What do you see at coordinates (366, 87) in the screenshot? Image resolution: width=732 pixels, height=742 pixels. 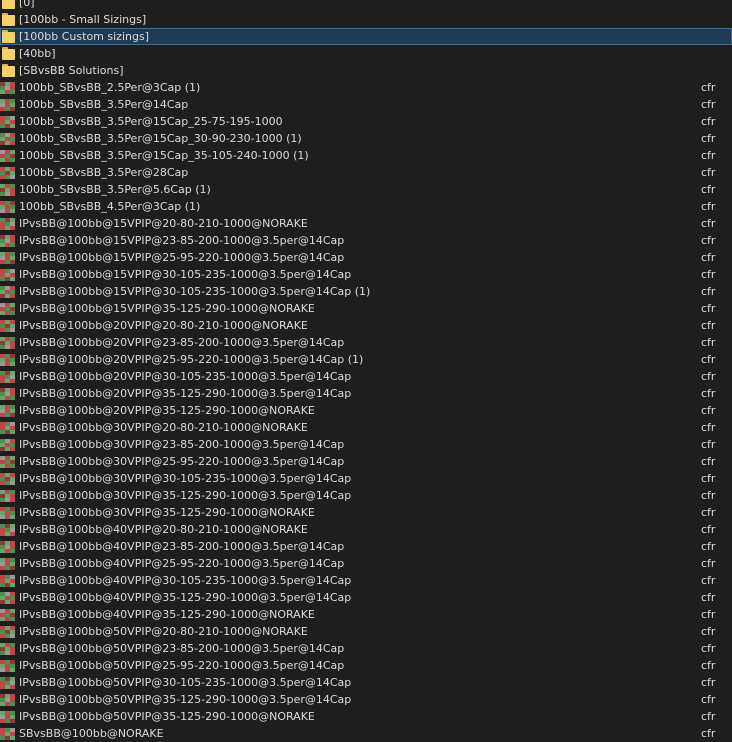 I see `file-row: 100bb_SBvsBB_2.5Per@3Cap (1) cfr` at bounding box center [366, 87].